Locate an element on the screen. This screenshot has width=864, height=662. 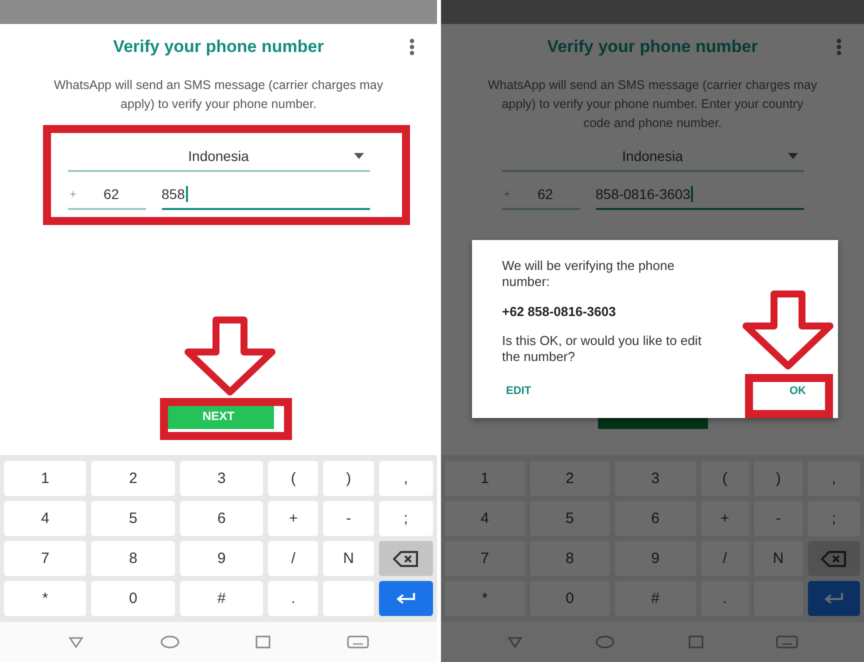
backspace-key is located at coordinates (405, 558).